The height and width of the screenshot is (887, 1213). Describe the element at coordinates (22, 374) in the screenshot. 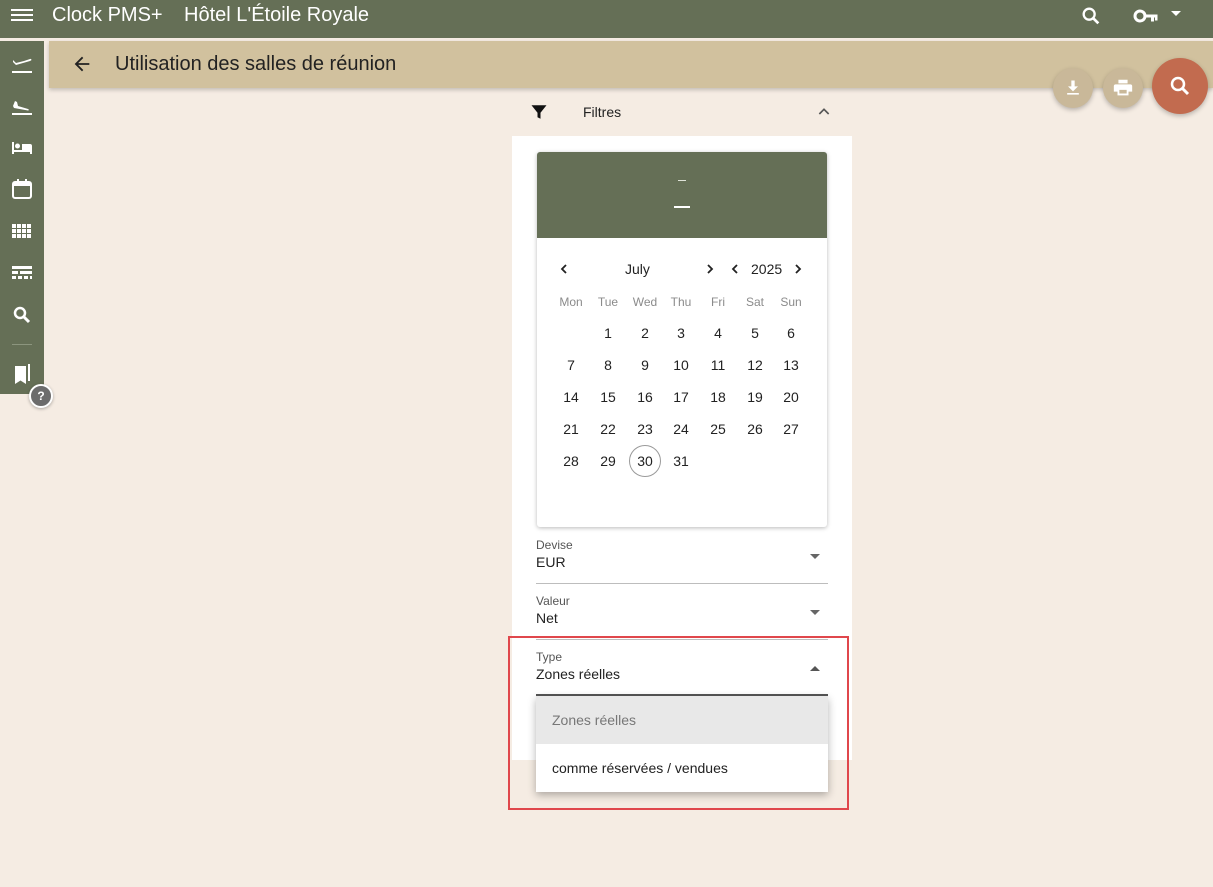

I see `bookmark-icon` at that location.